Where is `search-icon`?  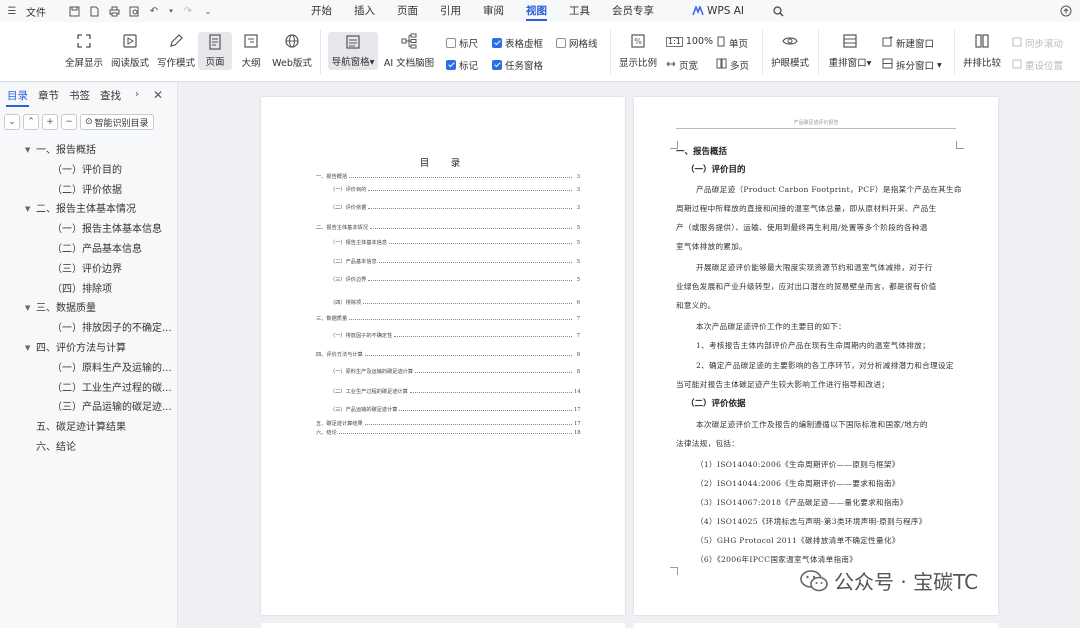
search-icon is located at coordinates (778, 11).